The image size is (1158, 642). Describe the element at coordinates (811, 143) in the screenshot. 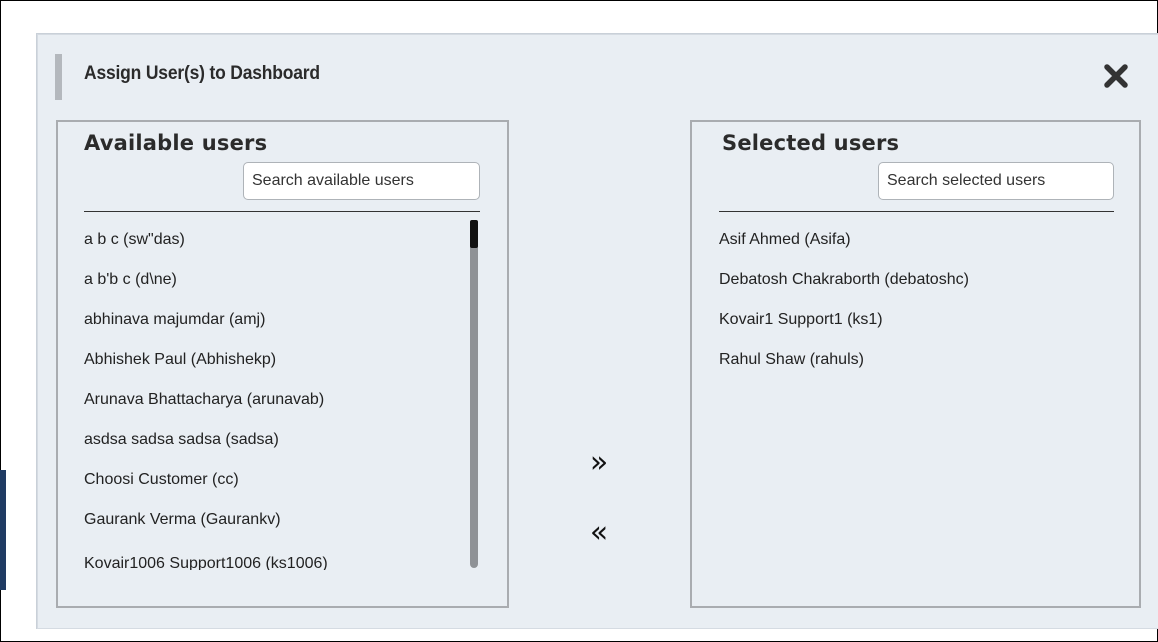

I see `selected-users-title: Selected users` at that location.